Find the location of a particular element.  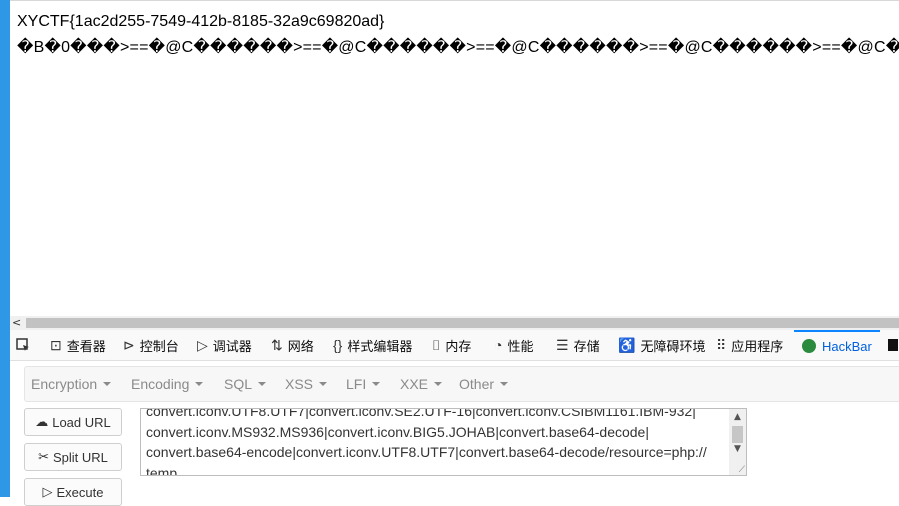

load-url-button: ☁ Load URL is located at coordinates (73, 422).